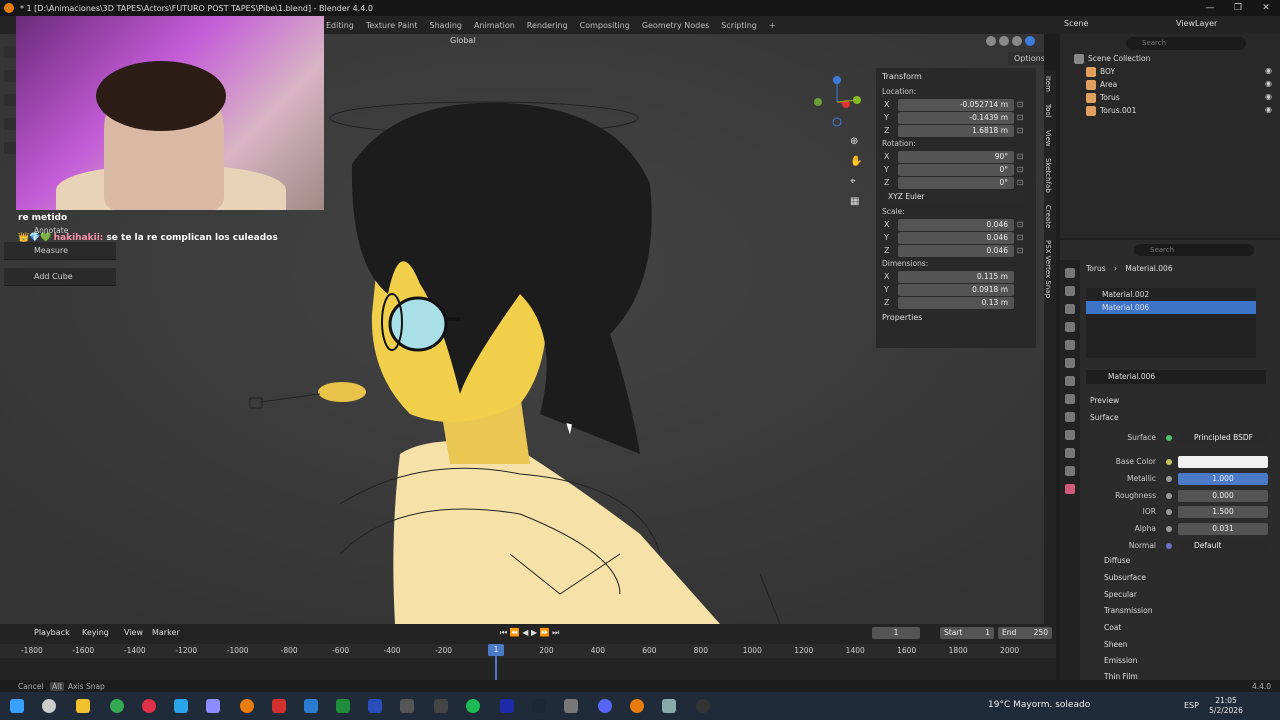  Describe the element at coordinates (49, 706) in the screenshot. I see `search-icon` at that location.